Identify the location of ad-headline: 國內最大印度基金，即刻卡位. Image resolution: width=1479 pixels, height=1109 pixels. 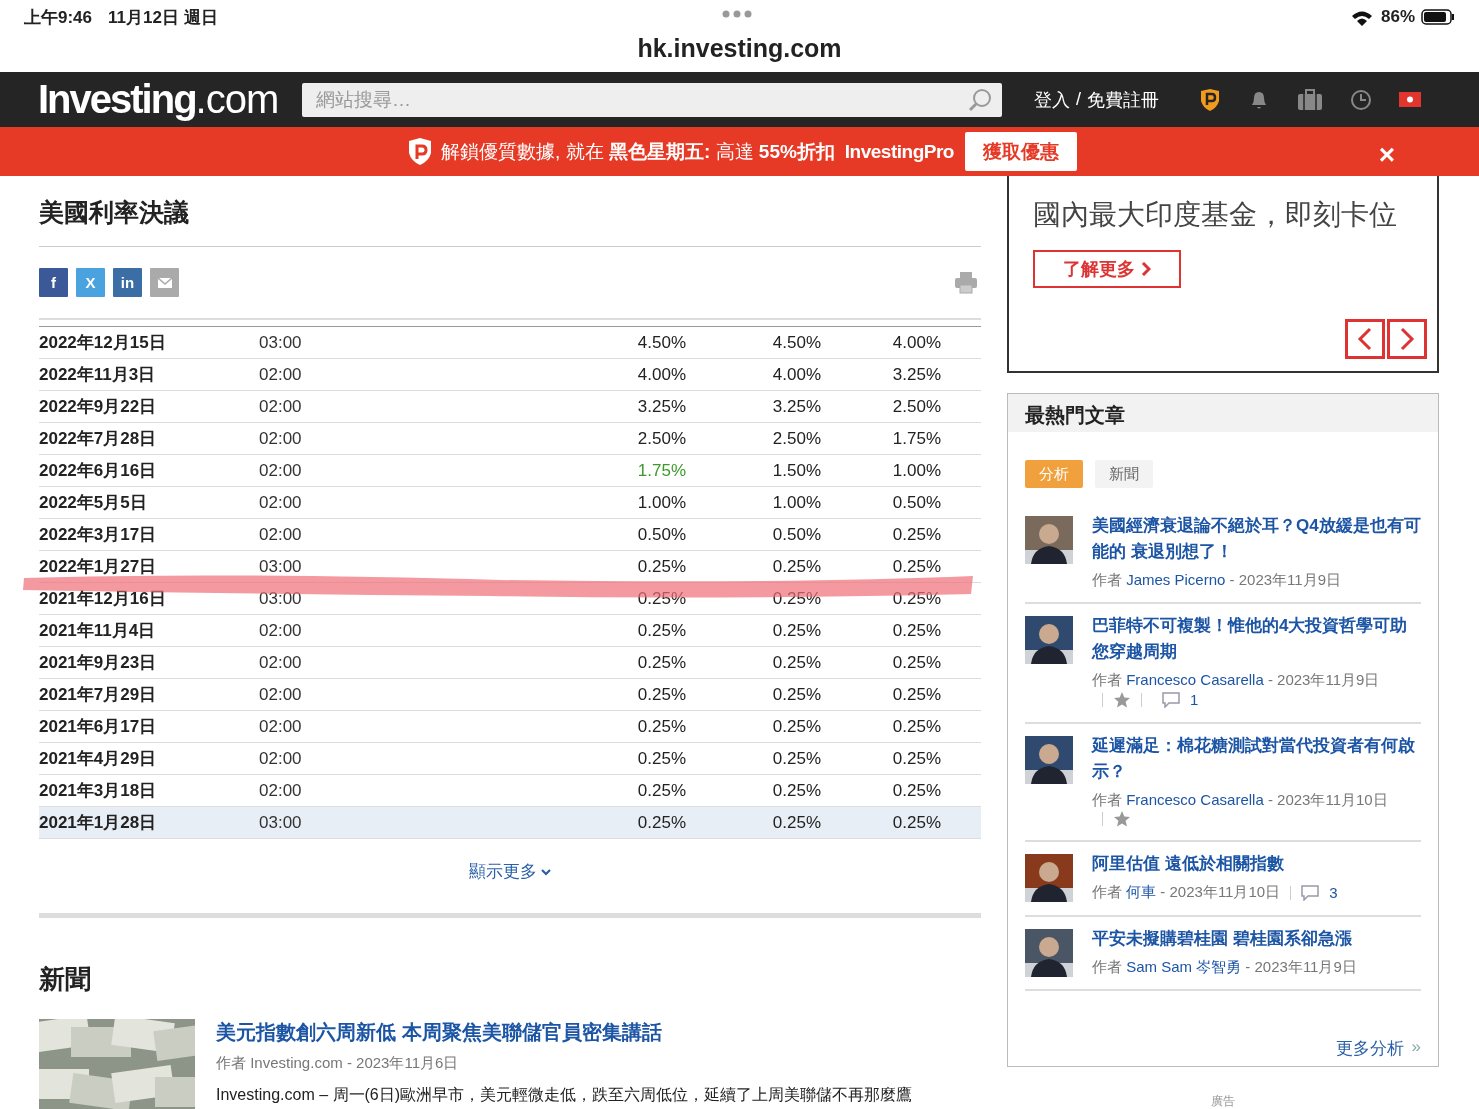
(1215, 215).